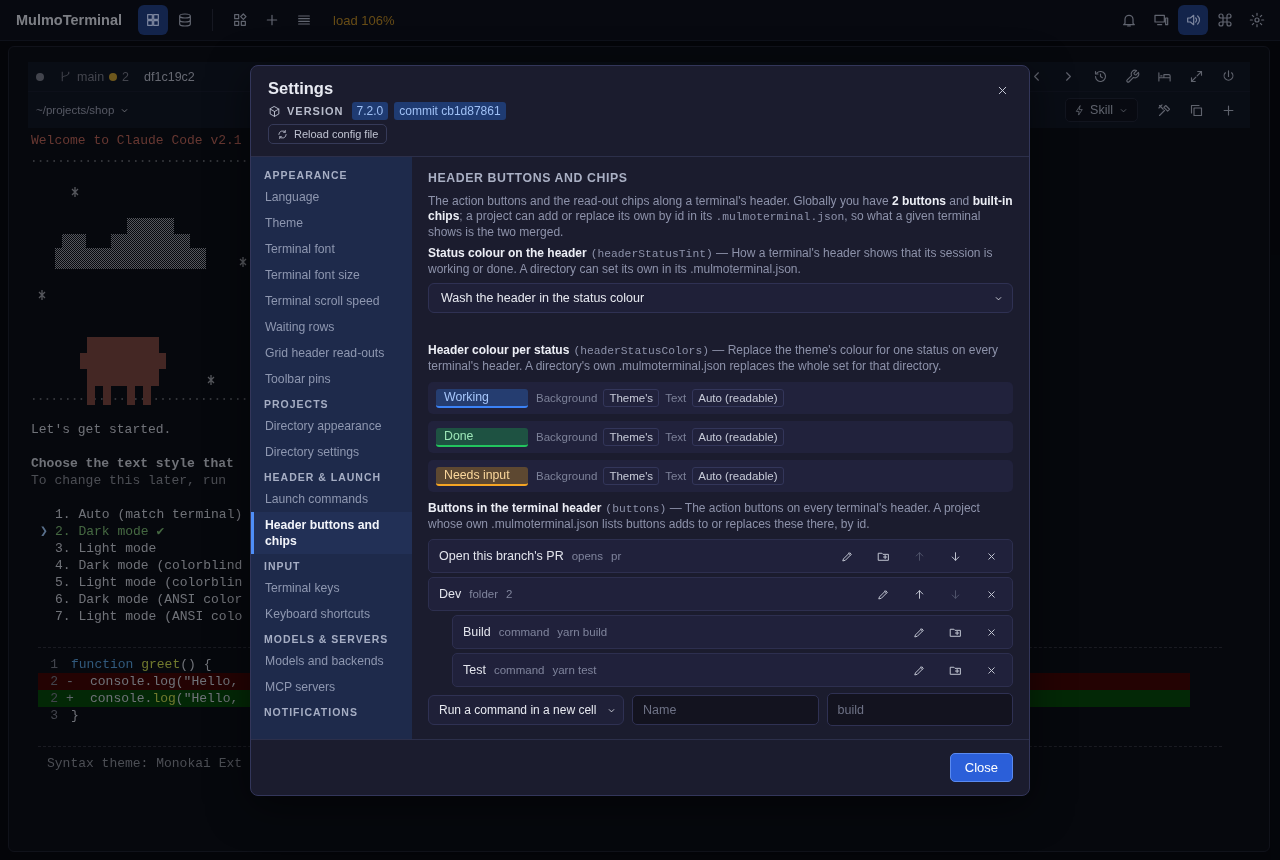 The height and width of the screenshot is (860, 1280). I want to click on terminal-prompt: Choose the text style that, so click(132, 463).